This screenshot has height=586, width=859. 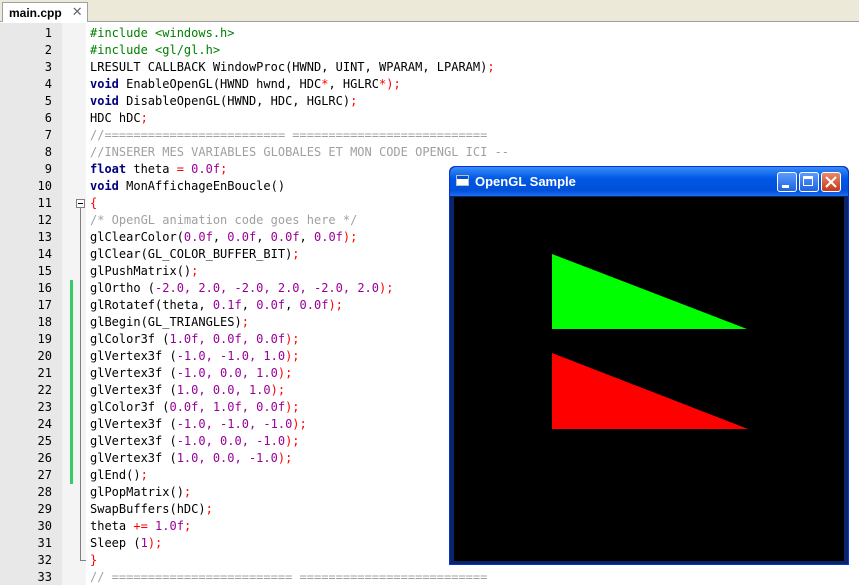 What do you see at coordinates (224, 237) in the screenshot?
I see `code-text: glClearColor(0.0f, 0.0f, 0.0f, 0.0f);` at bounding box center [224, 237].